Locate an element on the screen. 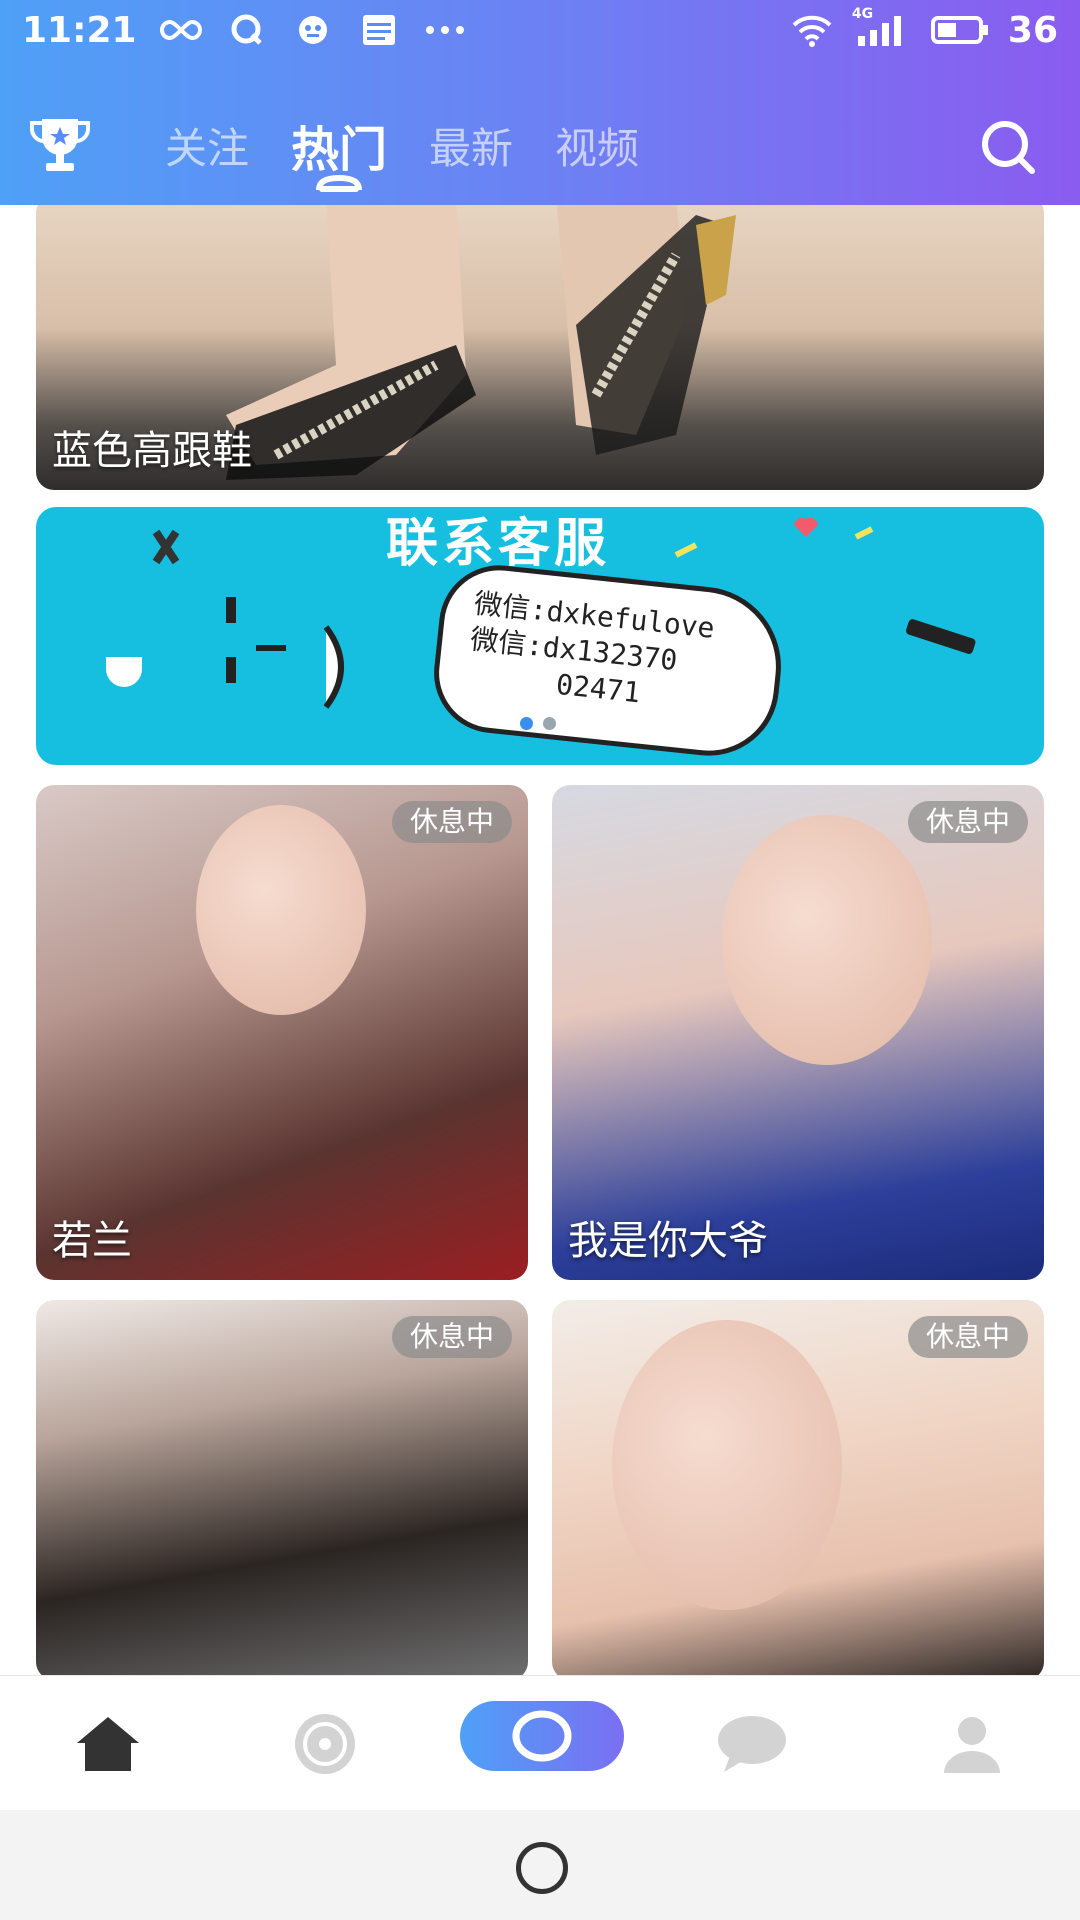 The image size is (1080, 1920). wifi-icon is located at coordinates (812, 30).